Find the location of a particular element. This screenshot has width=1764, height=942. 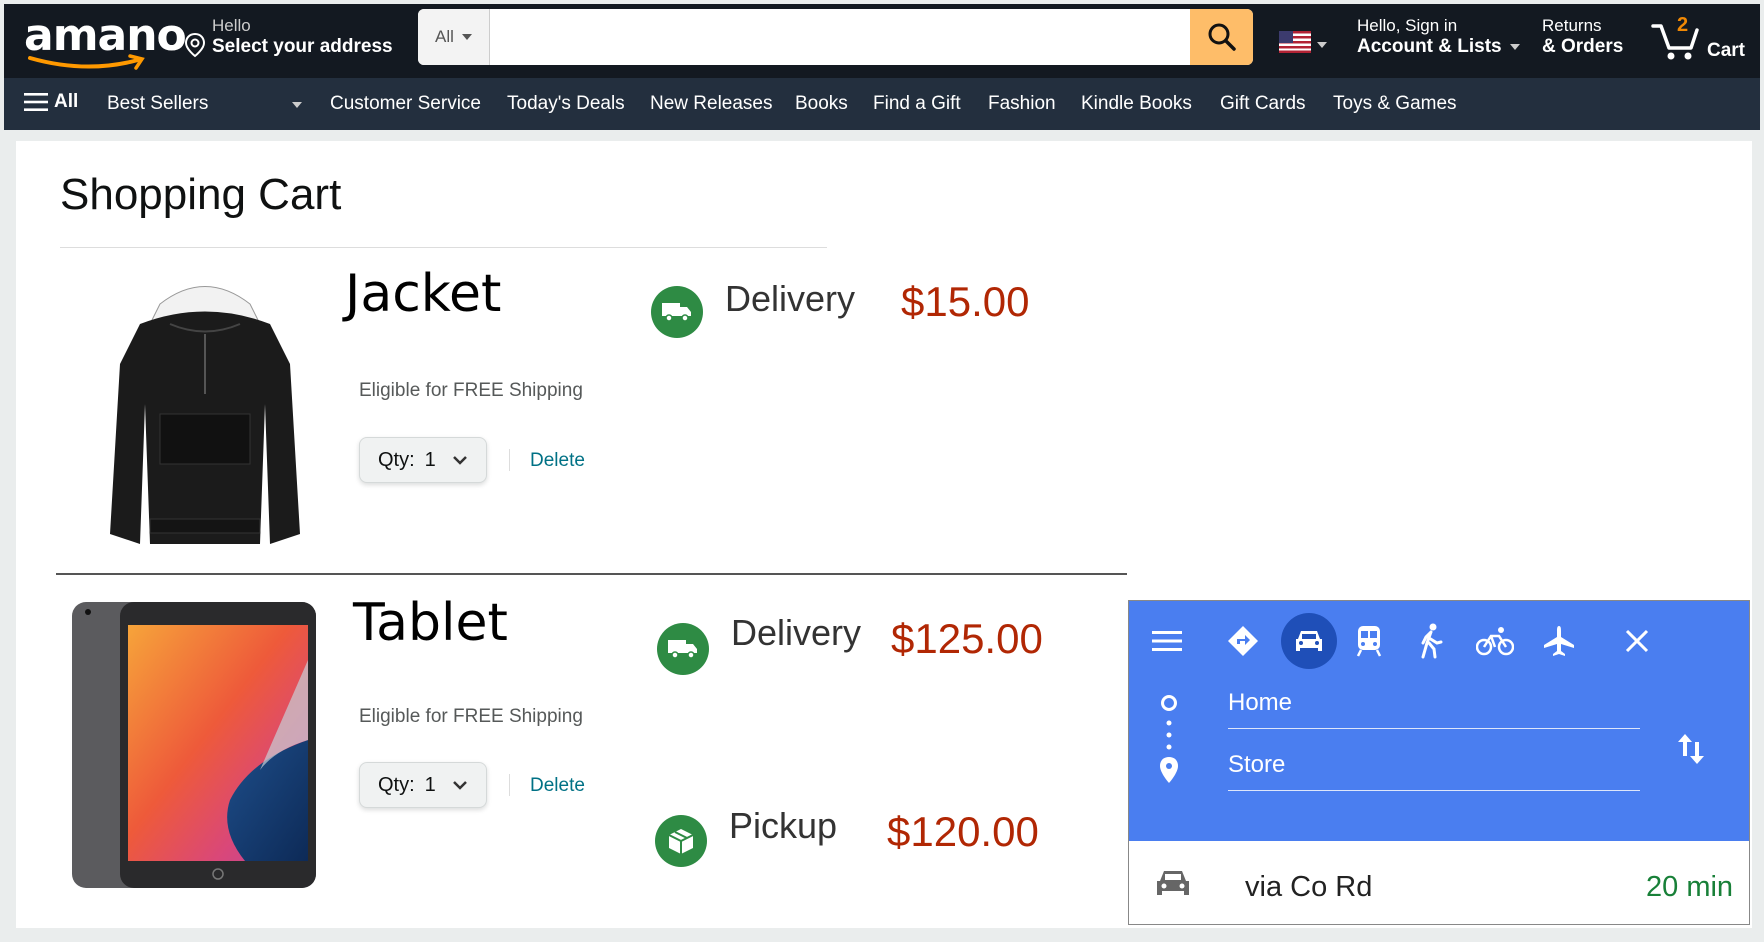

flight-icon is located at coordinates (1559, 641).